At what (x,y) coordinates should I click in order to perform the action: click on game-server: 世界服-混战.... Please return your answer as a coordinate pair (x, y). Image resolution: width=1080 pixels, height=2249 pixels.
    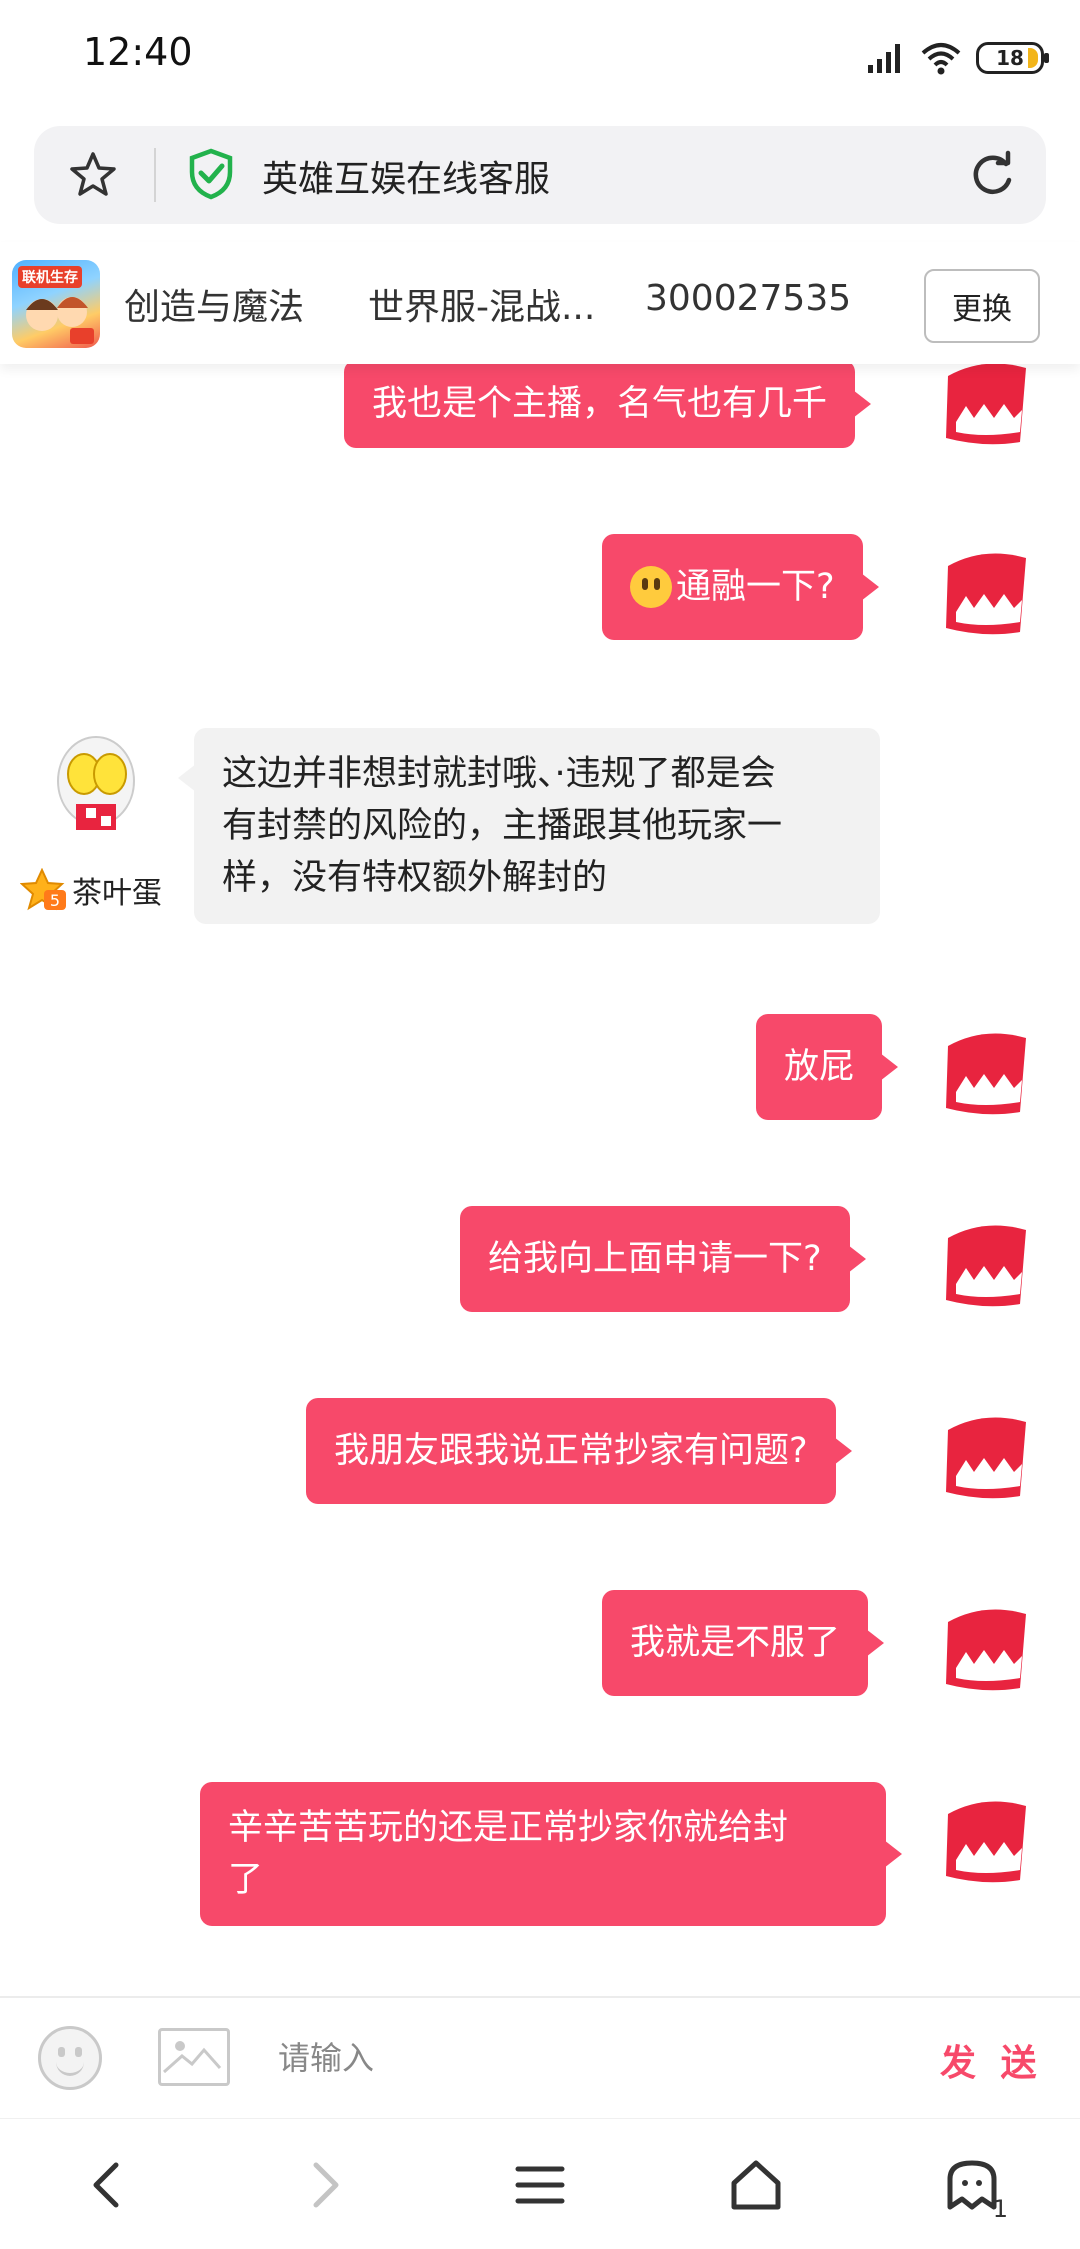
    Looking at the image, I should click on (482, 307).